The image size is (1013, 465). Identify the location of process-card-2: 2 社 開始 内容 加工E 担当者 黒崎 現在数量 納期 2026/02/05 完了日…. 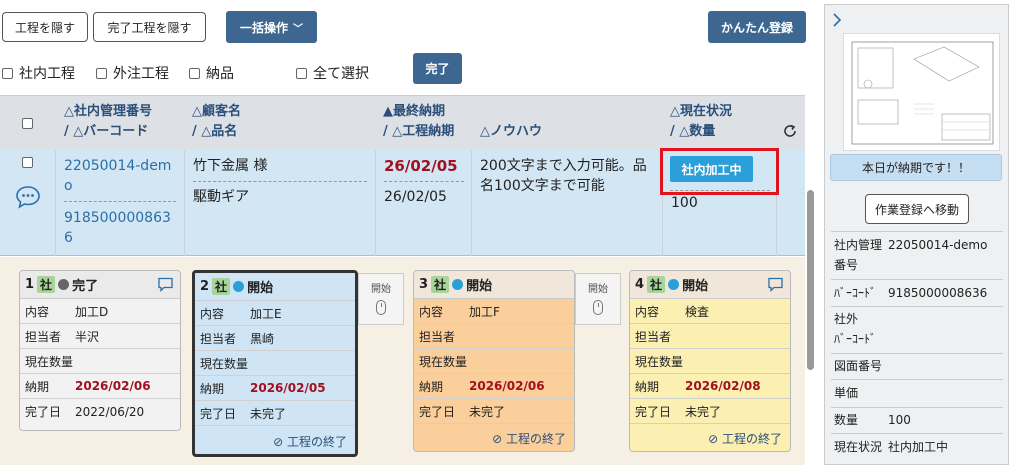
(275, 363).